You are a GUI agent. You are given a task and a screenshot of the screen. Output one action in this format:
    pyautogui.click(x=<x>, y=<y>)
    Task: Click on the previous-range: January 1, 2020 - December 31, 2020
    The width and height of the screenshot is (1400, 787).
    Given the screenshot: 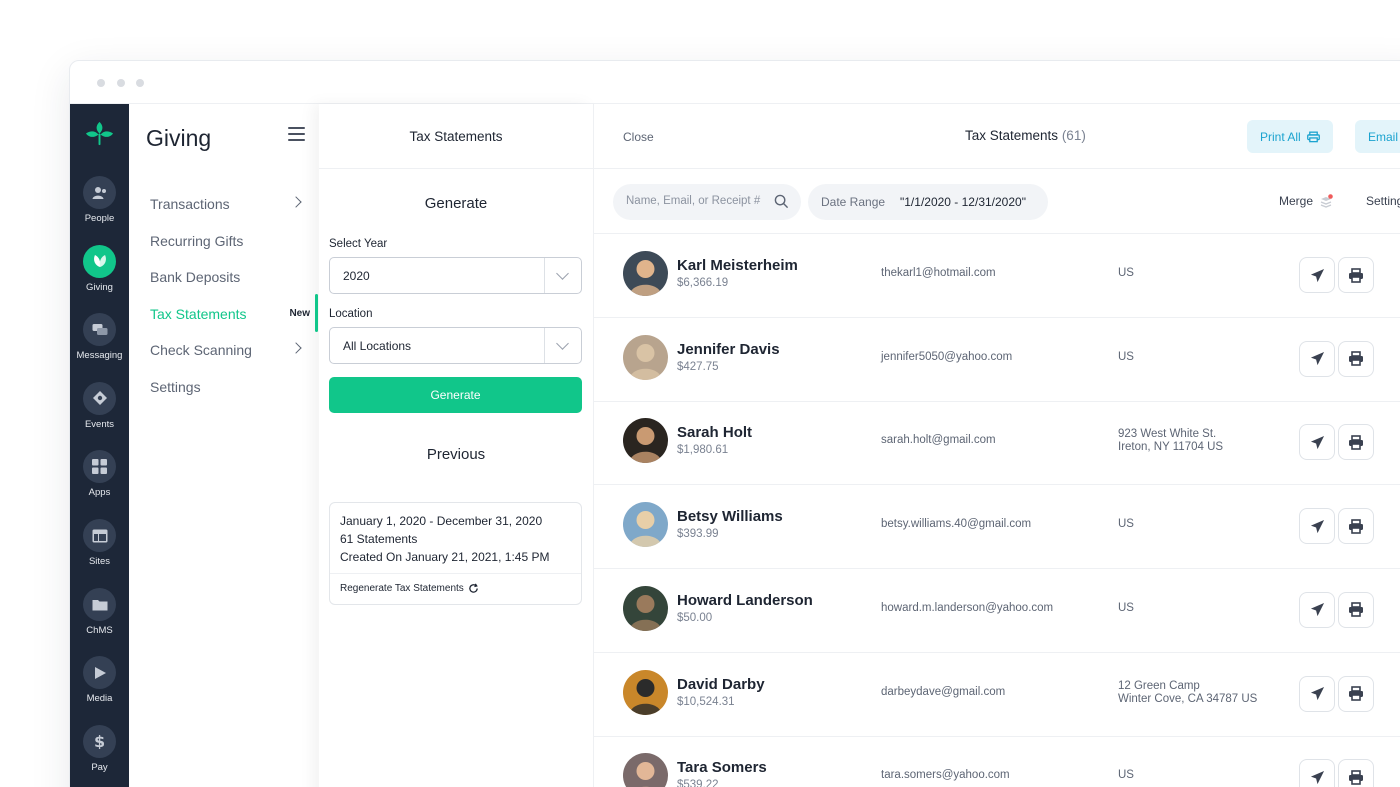 What is the action you would take?
    pyautogui.click(x=441, y=521)
    